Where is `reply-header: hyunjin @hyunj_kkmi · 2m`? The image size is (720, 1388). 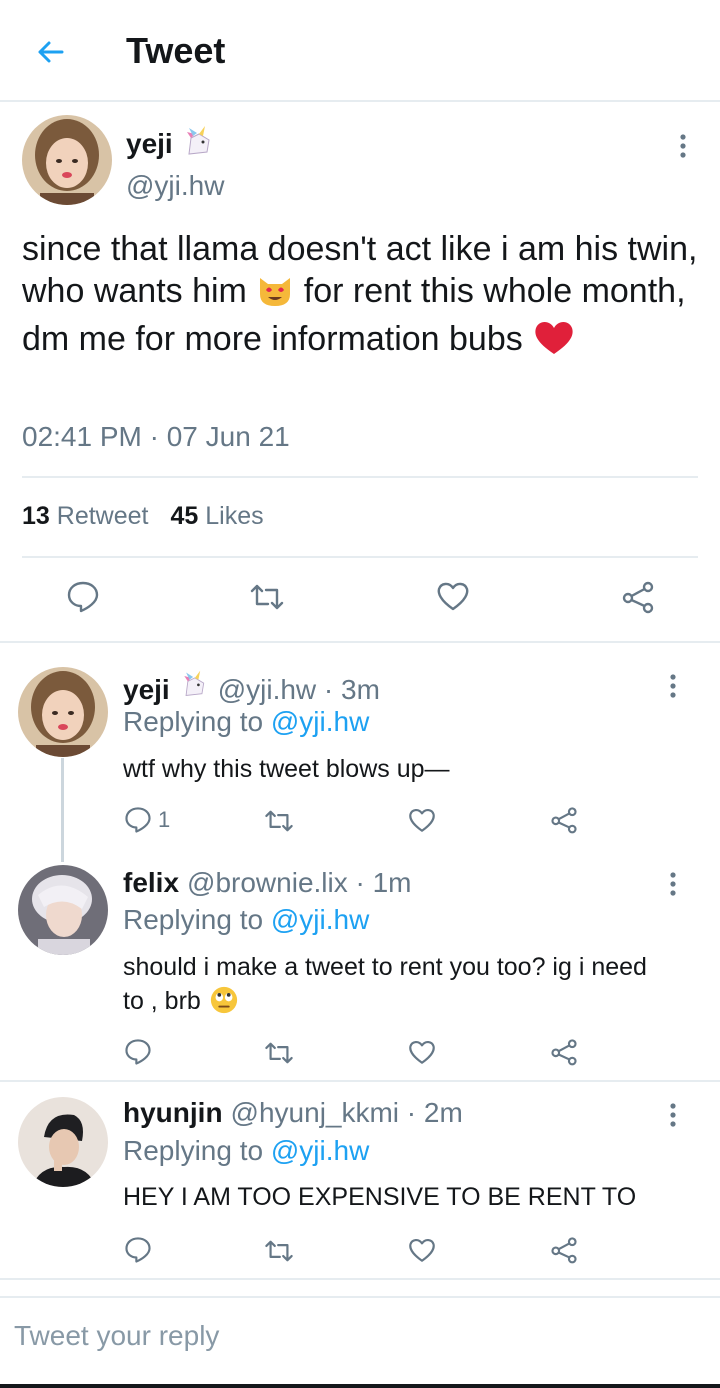 reply-header: hyunjin @hyunj_kkmi · 2m is located at coordinates (293, 1113).